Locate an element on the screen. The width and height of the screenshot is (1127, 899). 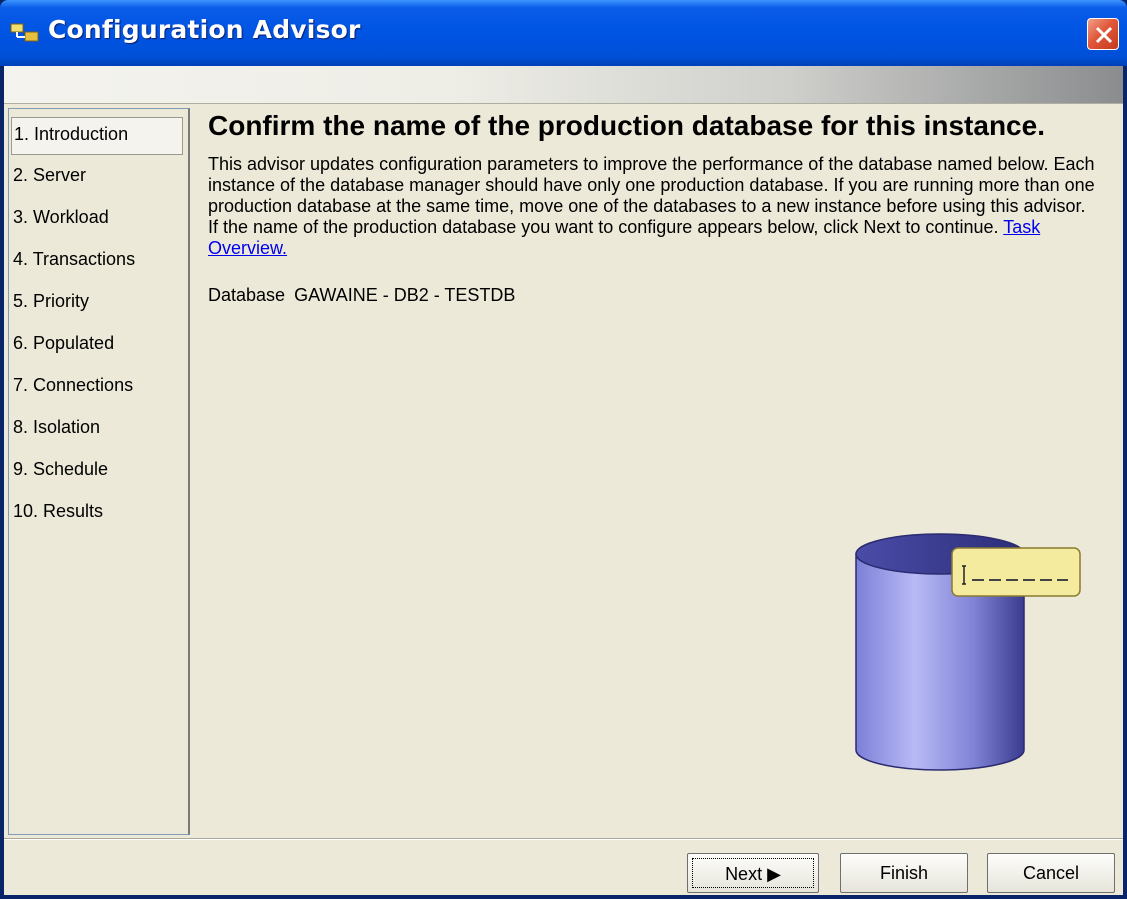
database-cylinder-icon is located at coordinates (968, 652).